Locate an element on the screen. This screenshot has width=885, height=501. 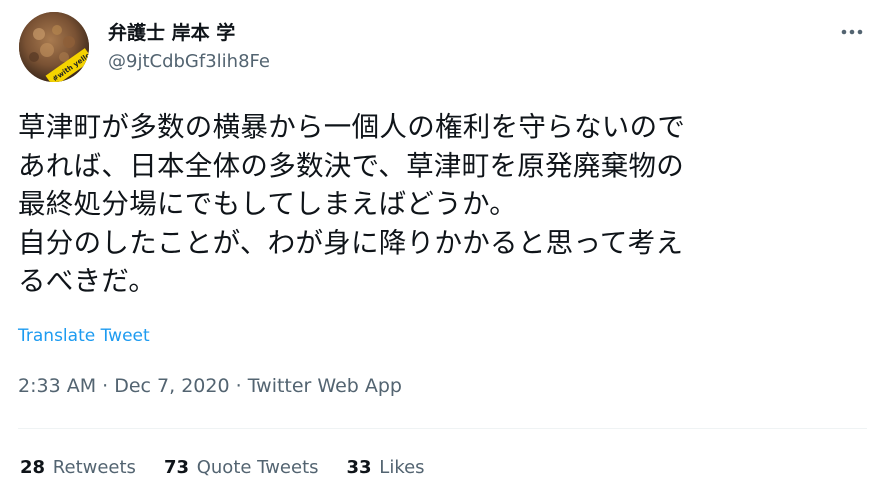
divider is located at coordinates (442, 428).